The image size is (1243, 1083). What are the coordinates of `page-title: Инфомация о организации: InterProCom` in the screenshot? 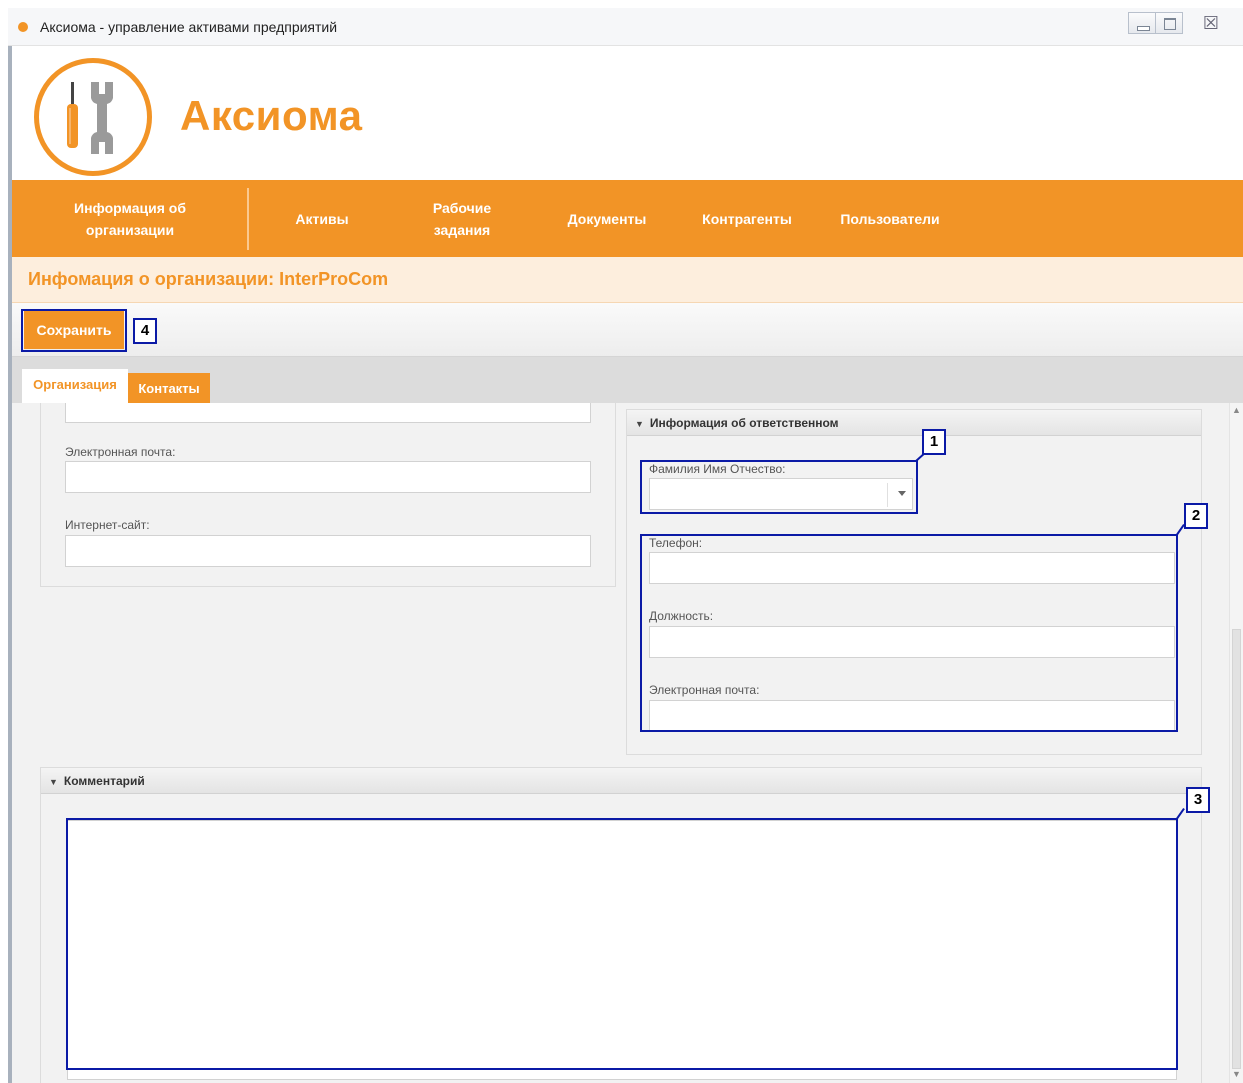 It's located at (208, 279).